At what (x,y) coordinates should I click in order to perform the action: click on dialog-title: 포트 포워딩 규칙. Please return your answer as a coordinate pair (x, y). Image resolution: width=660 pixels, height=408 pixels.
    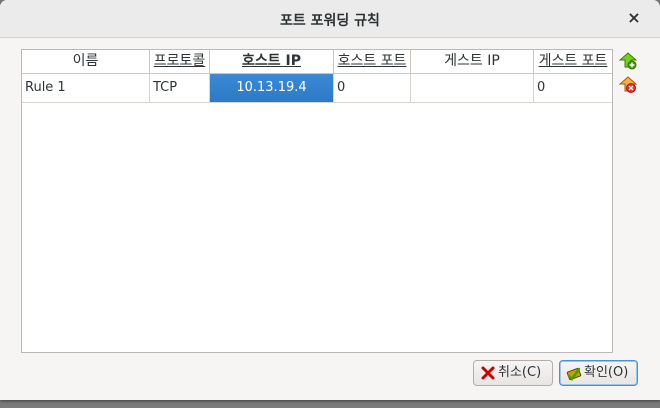
    Looking at the image, I should click on (330, 21).